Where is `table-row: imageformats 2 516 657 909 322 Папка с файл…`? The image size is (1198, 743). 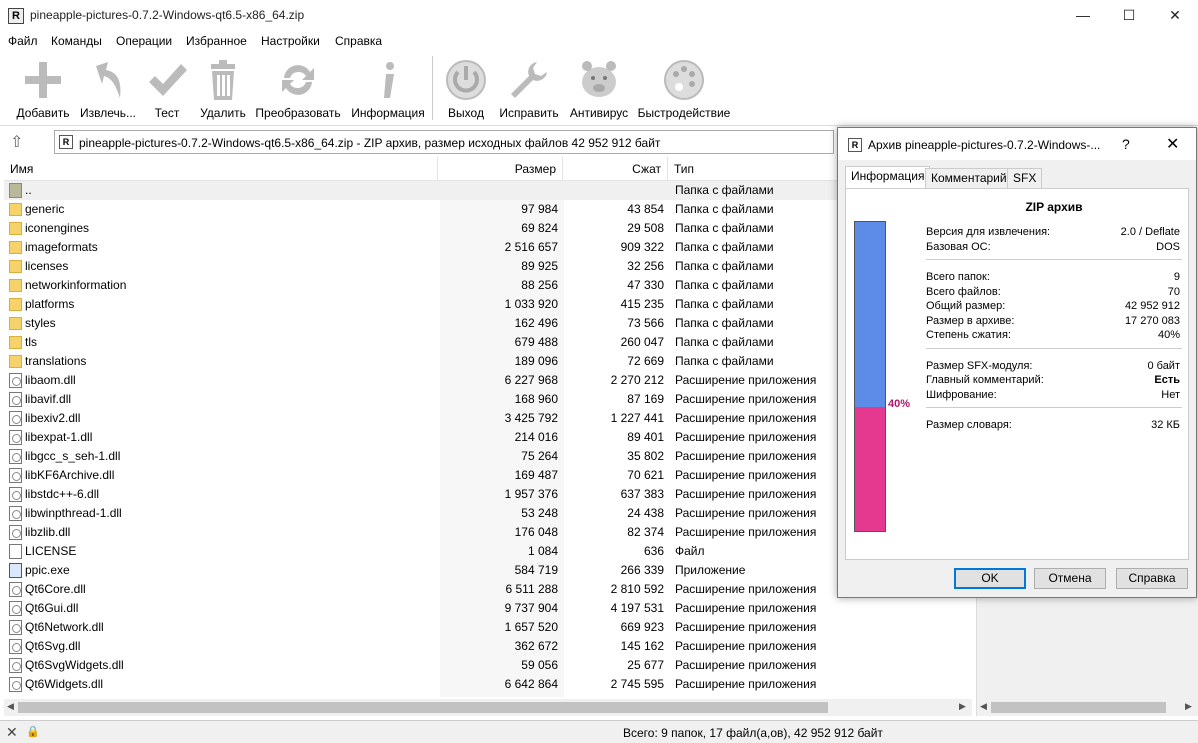 table-row: imageformats 2 516 657 909 322 Папка с файл… is located at coordinates (488, 247).